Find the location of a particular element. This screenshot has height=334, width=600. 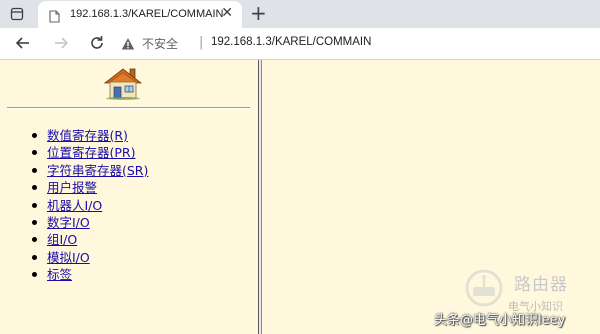

menu-item-robot-io: 机器人I/O is located at coordinates (89, 205).